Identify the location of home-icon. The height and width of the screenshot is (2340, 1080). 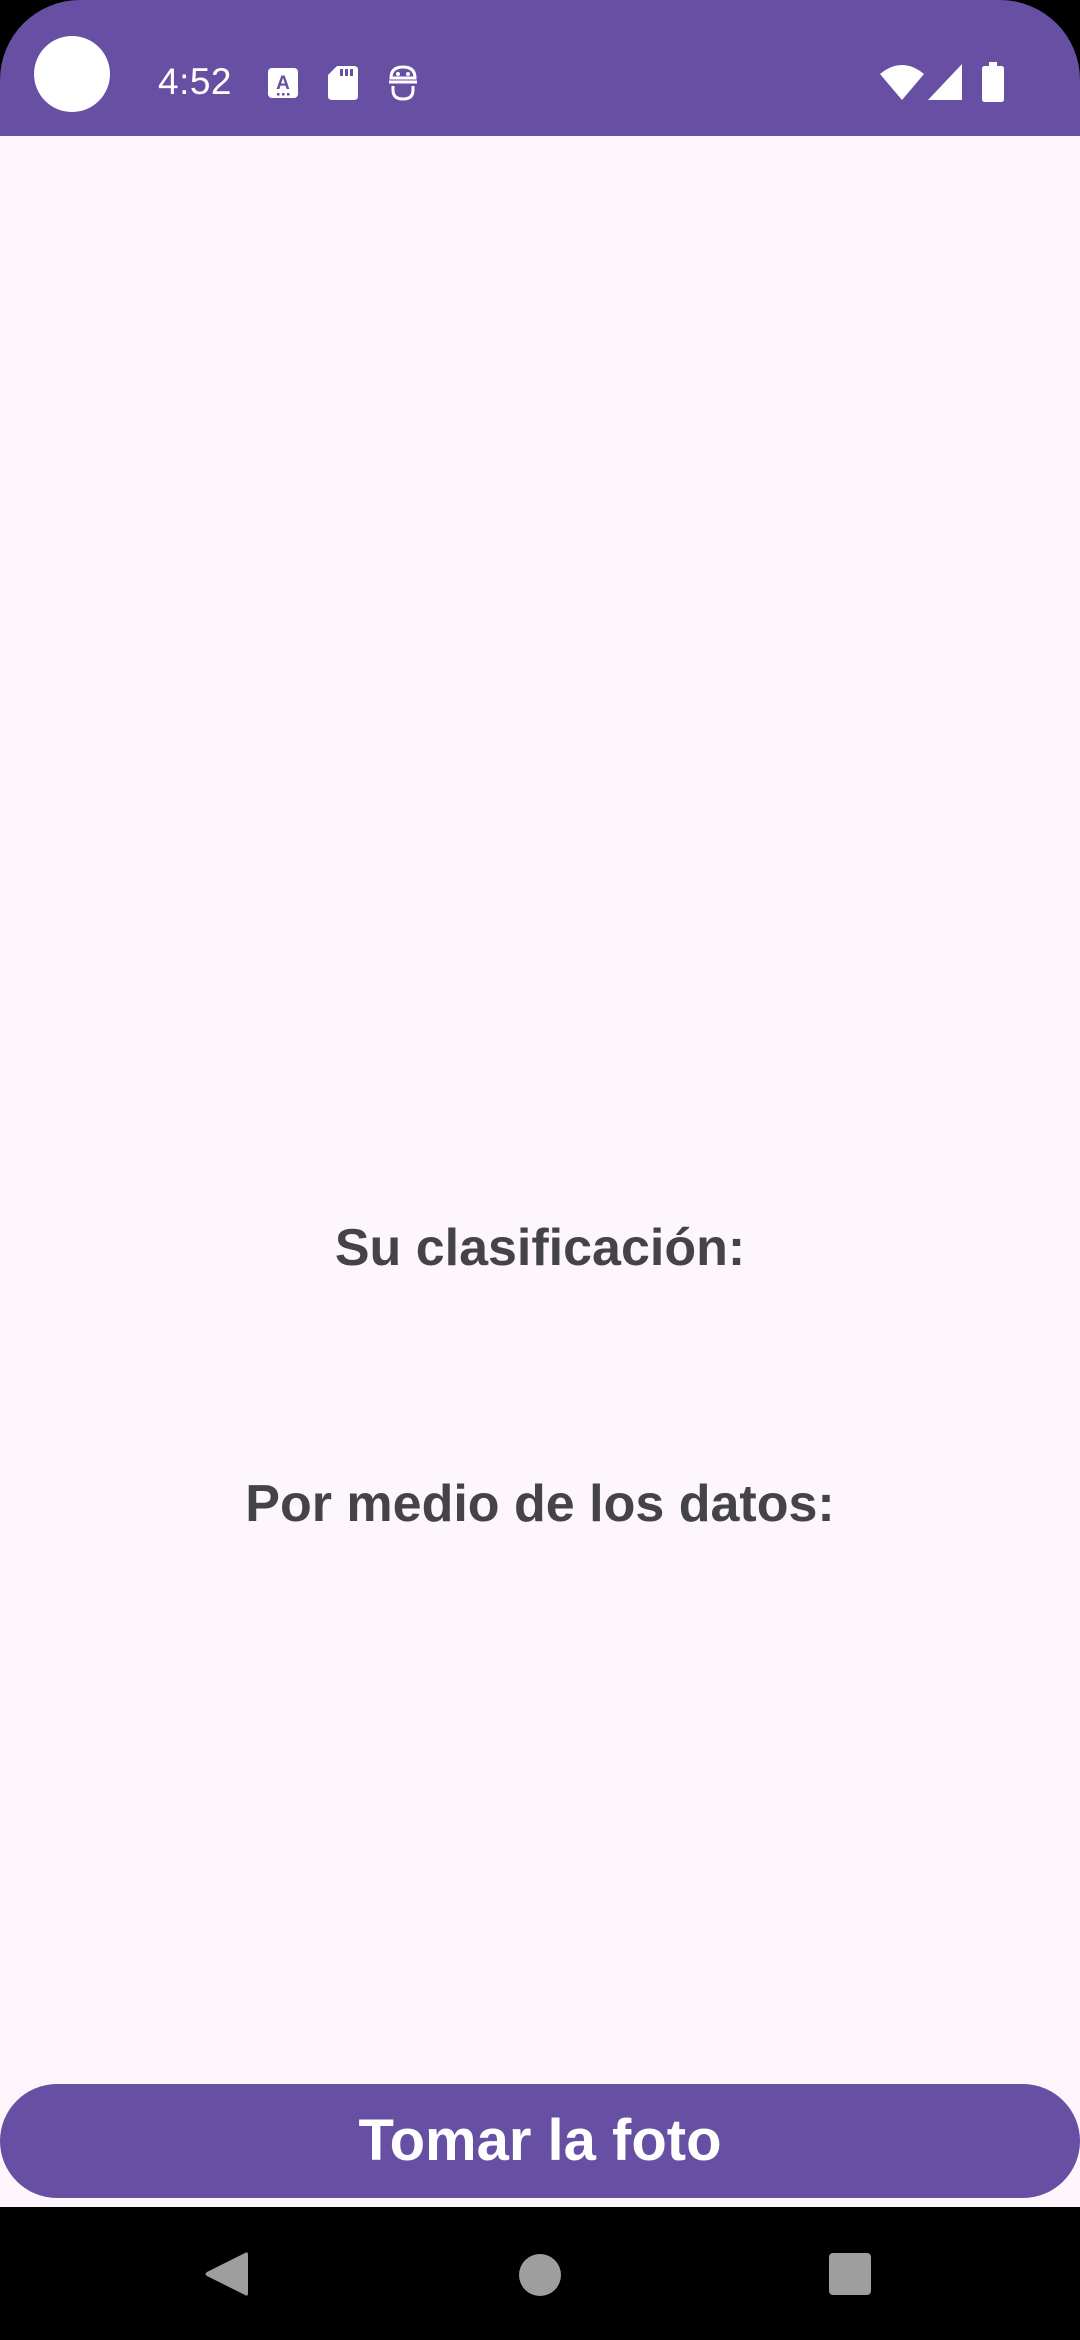
(540, 2275).